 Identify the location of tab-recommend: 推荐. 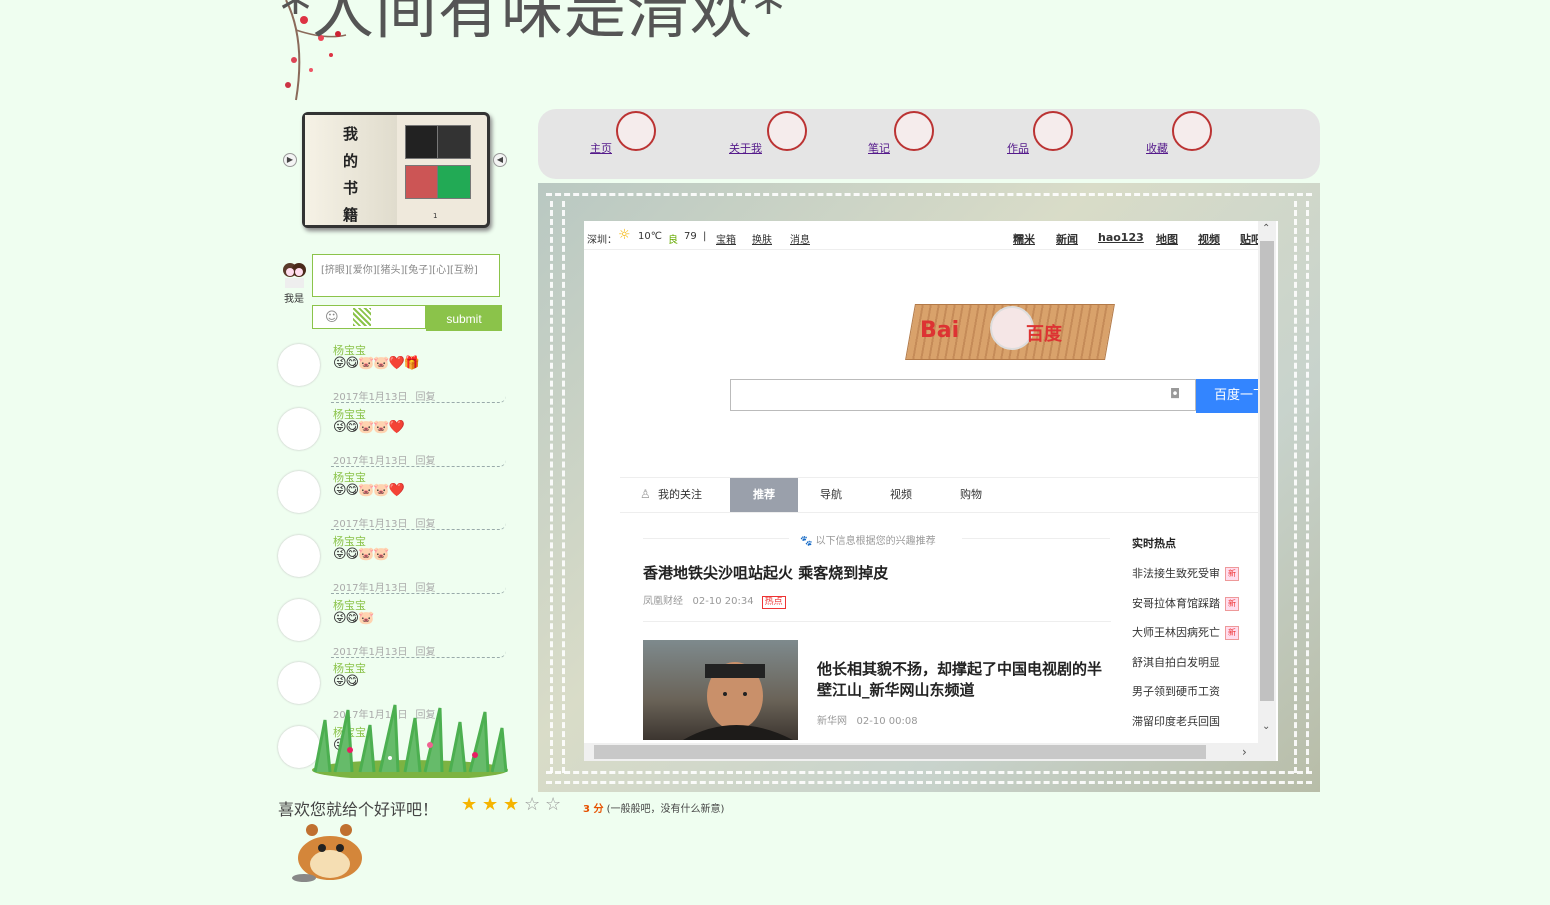
(764, 495).